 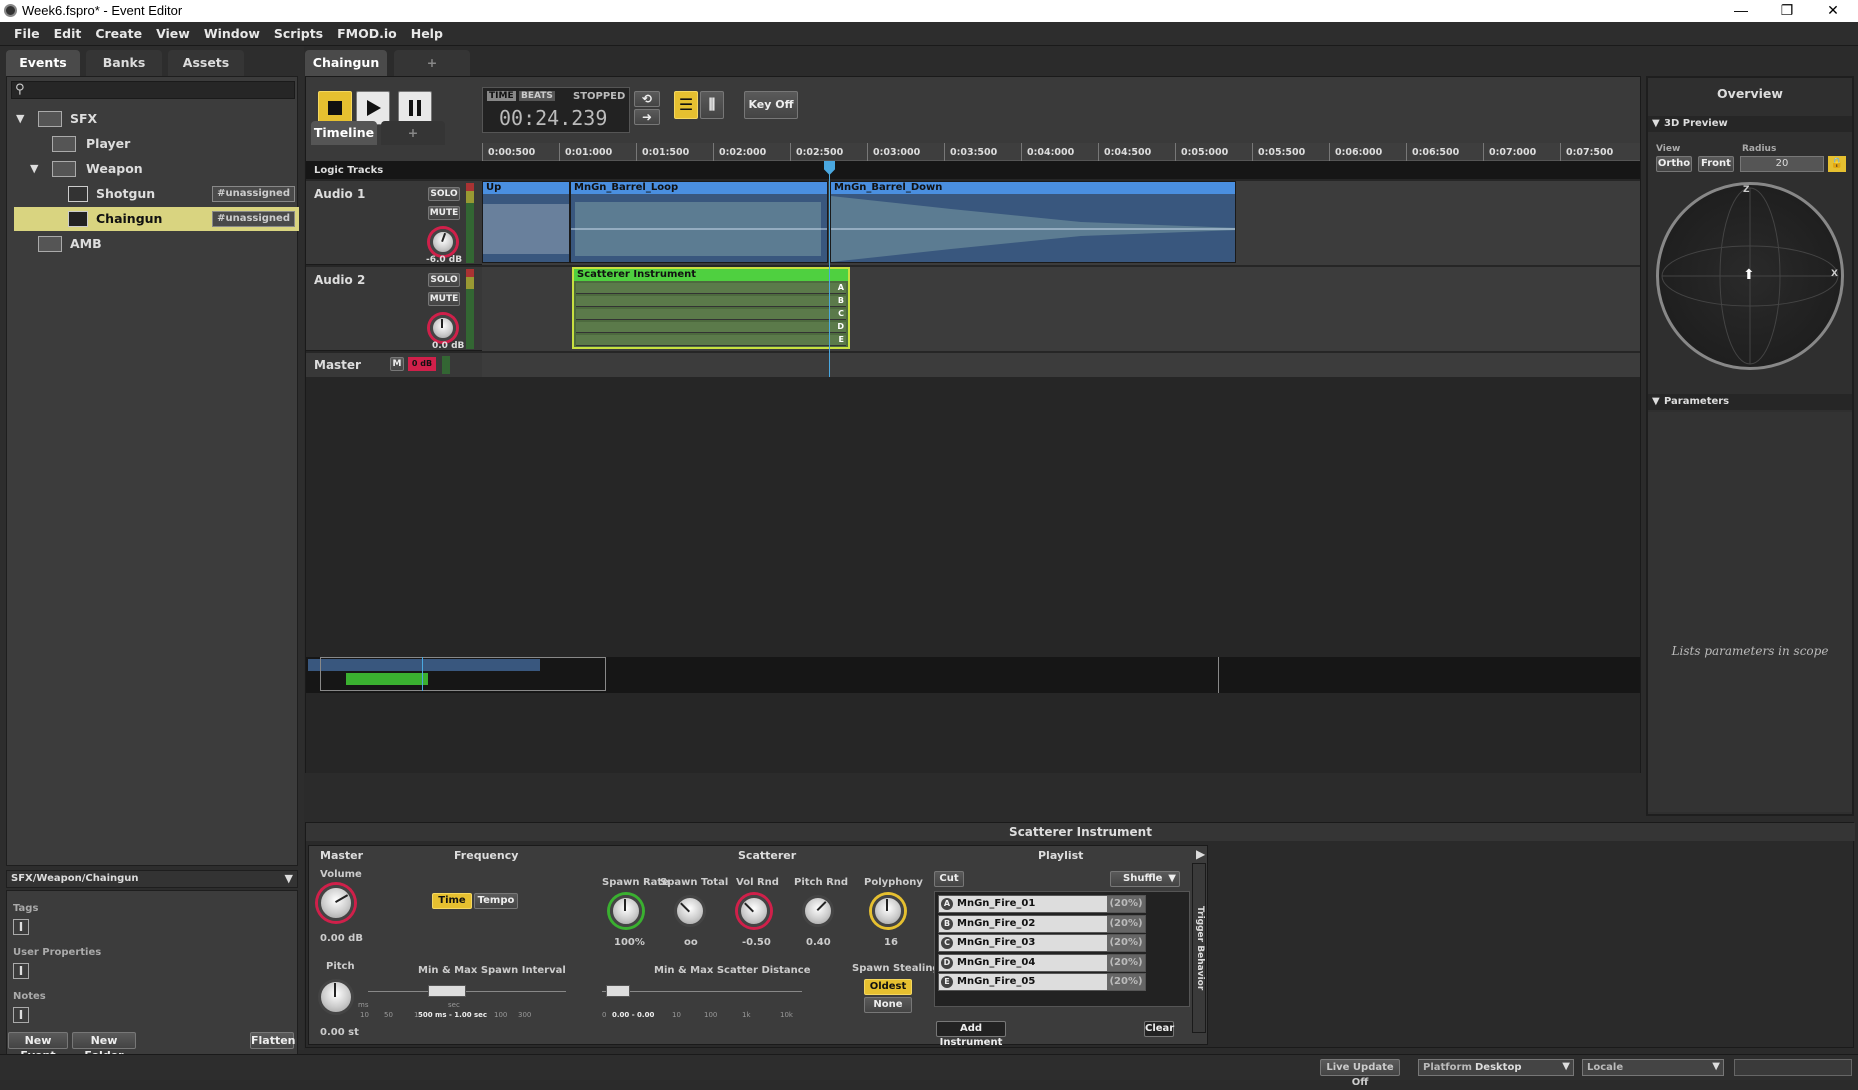 What do you see at coordinates (1496, 1067) in the screenshot?
I see `platform-selector: Platform Desktop ▼` at bounding box center [1496, 1067].